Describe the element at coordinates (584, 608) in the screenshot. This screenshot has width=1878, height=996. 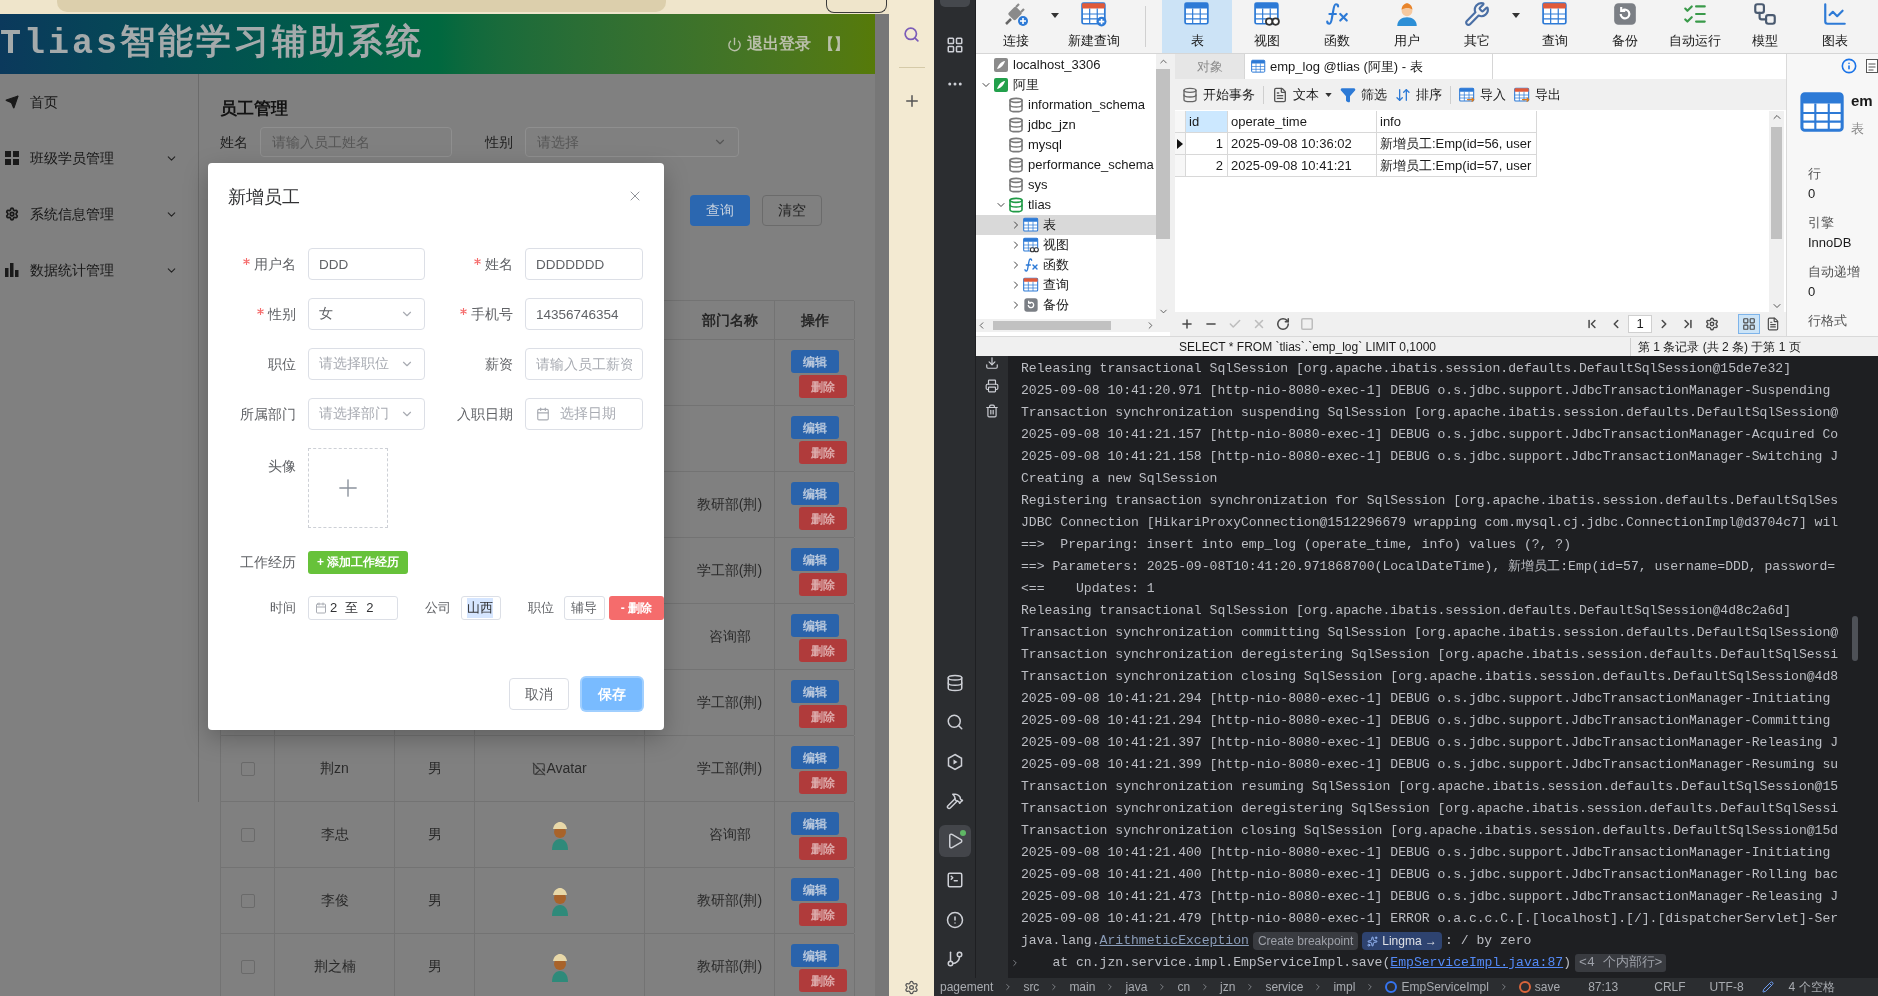
I see `position-input: 辅导` at that location.